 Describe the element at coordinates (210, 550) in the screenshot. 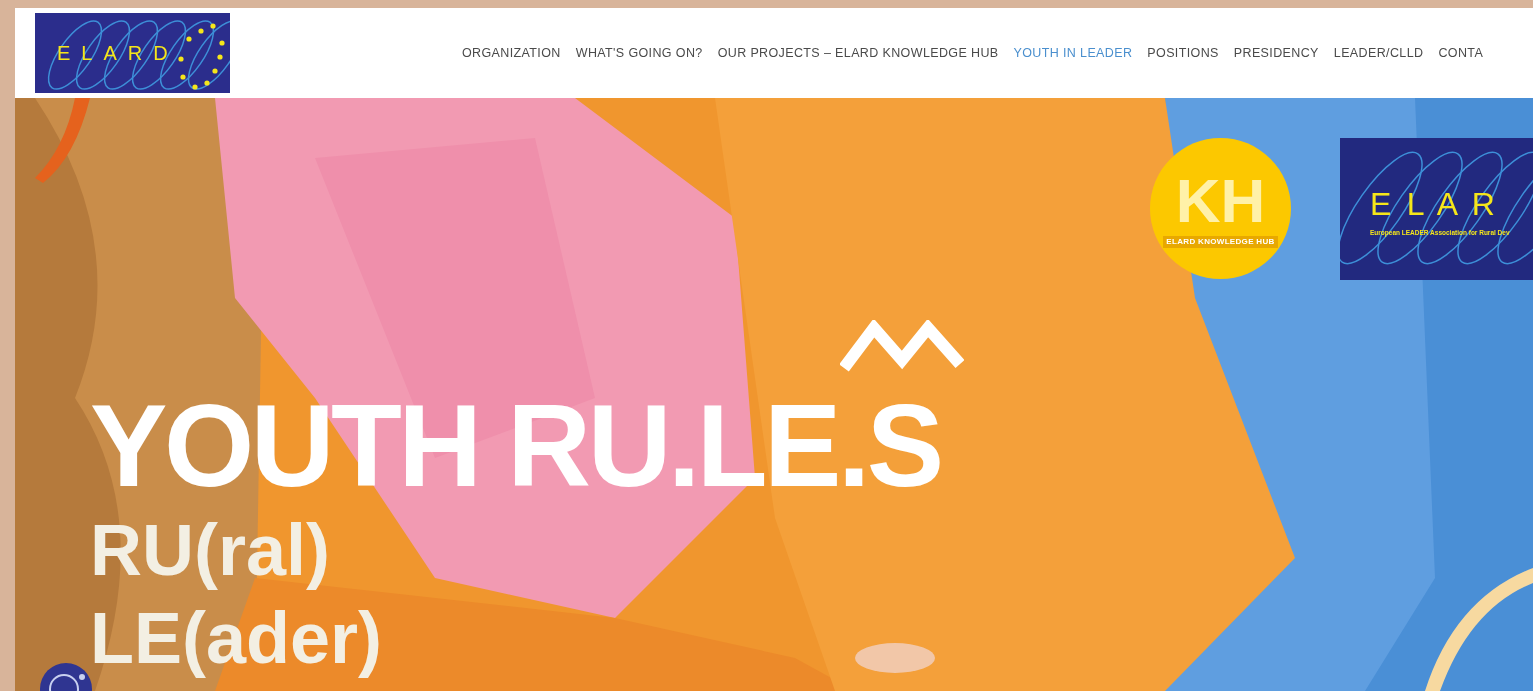

I see `hero-subline: RU(ral)` at that location.